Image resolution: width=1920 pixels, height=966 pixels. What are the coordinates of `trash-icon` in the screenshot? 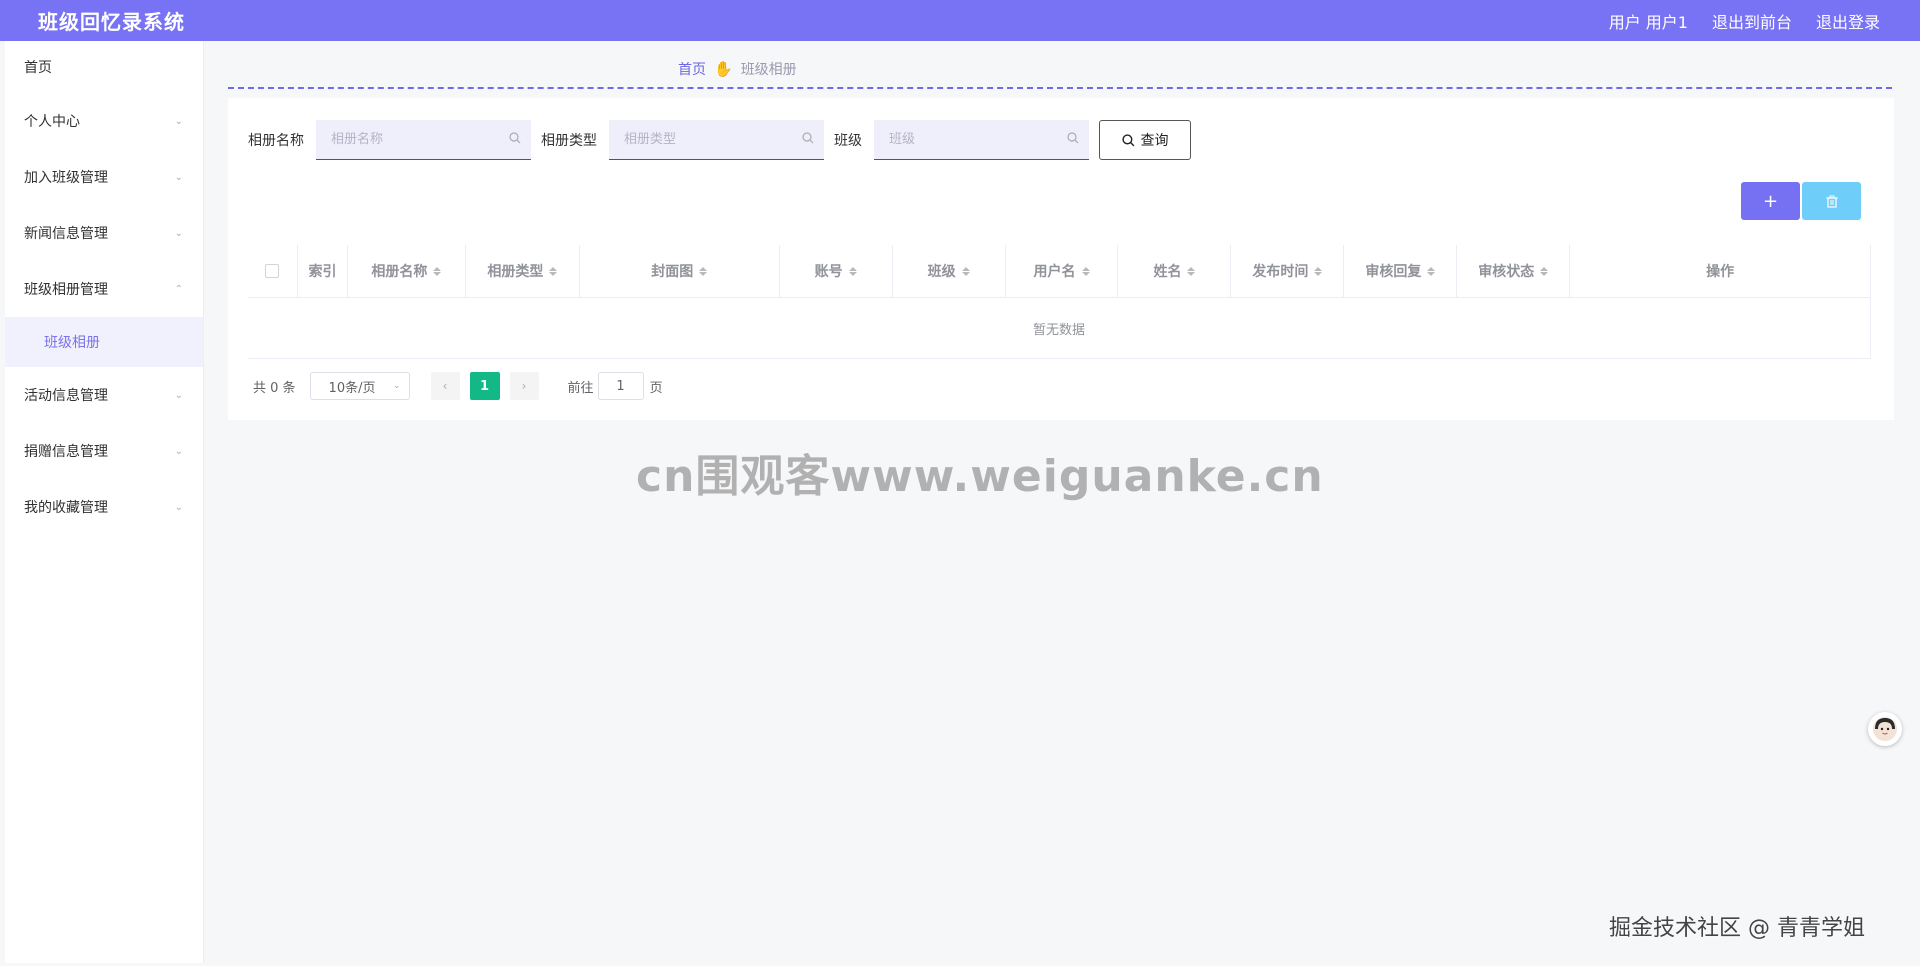 It's located at (1831, 201).